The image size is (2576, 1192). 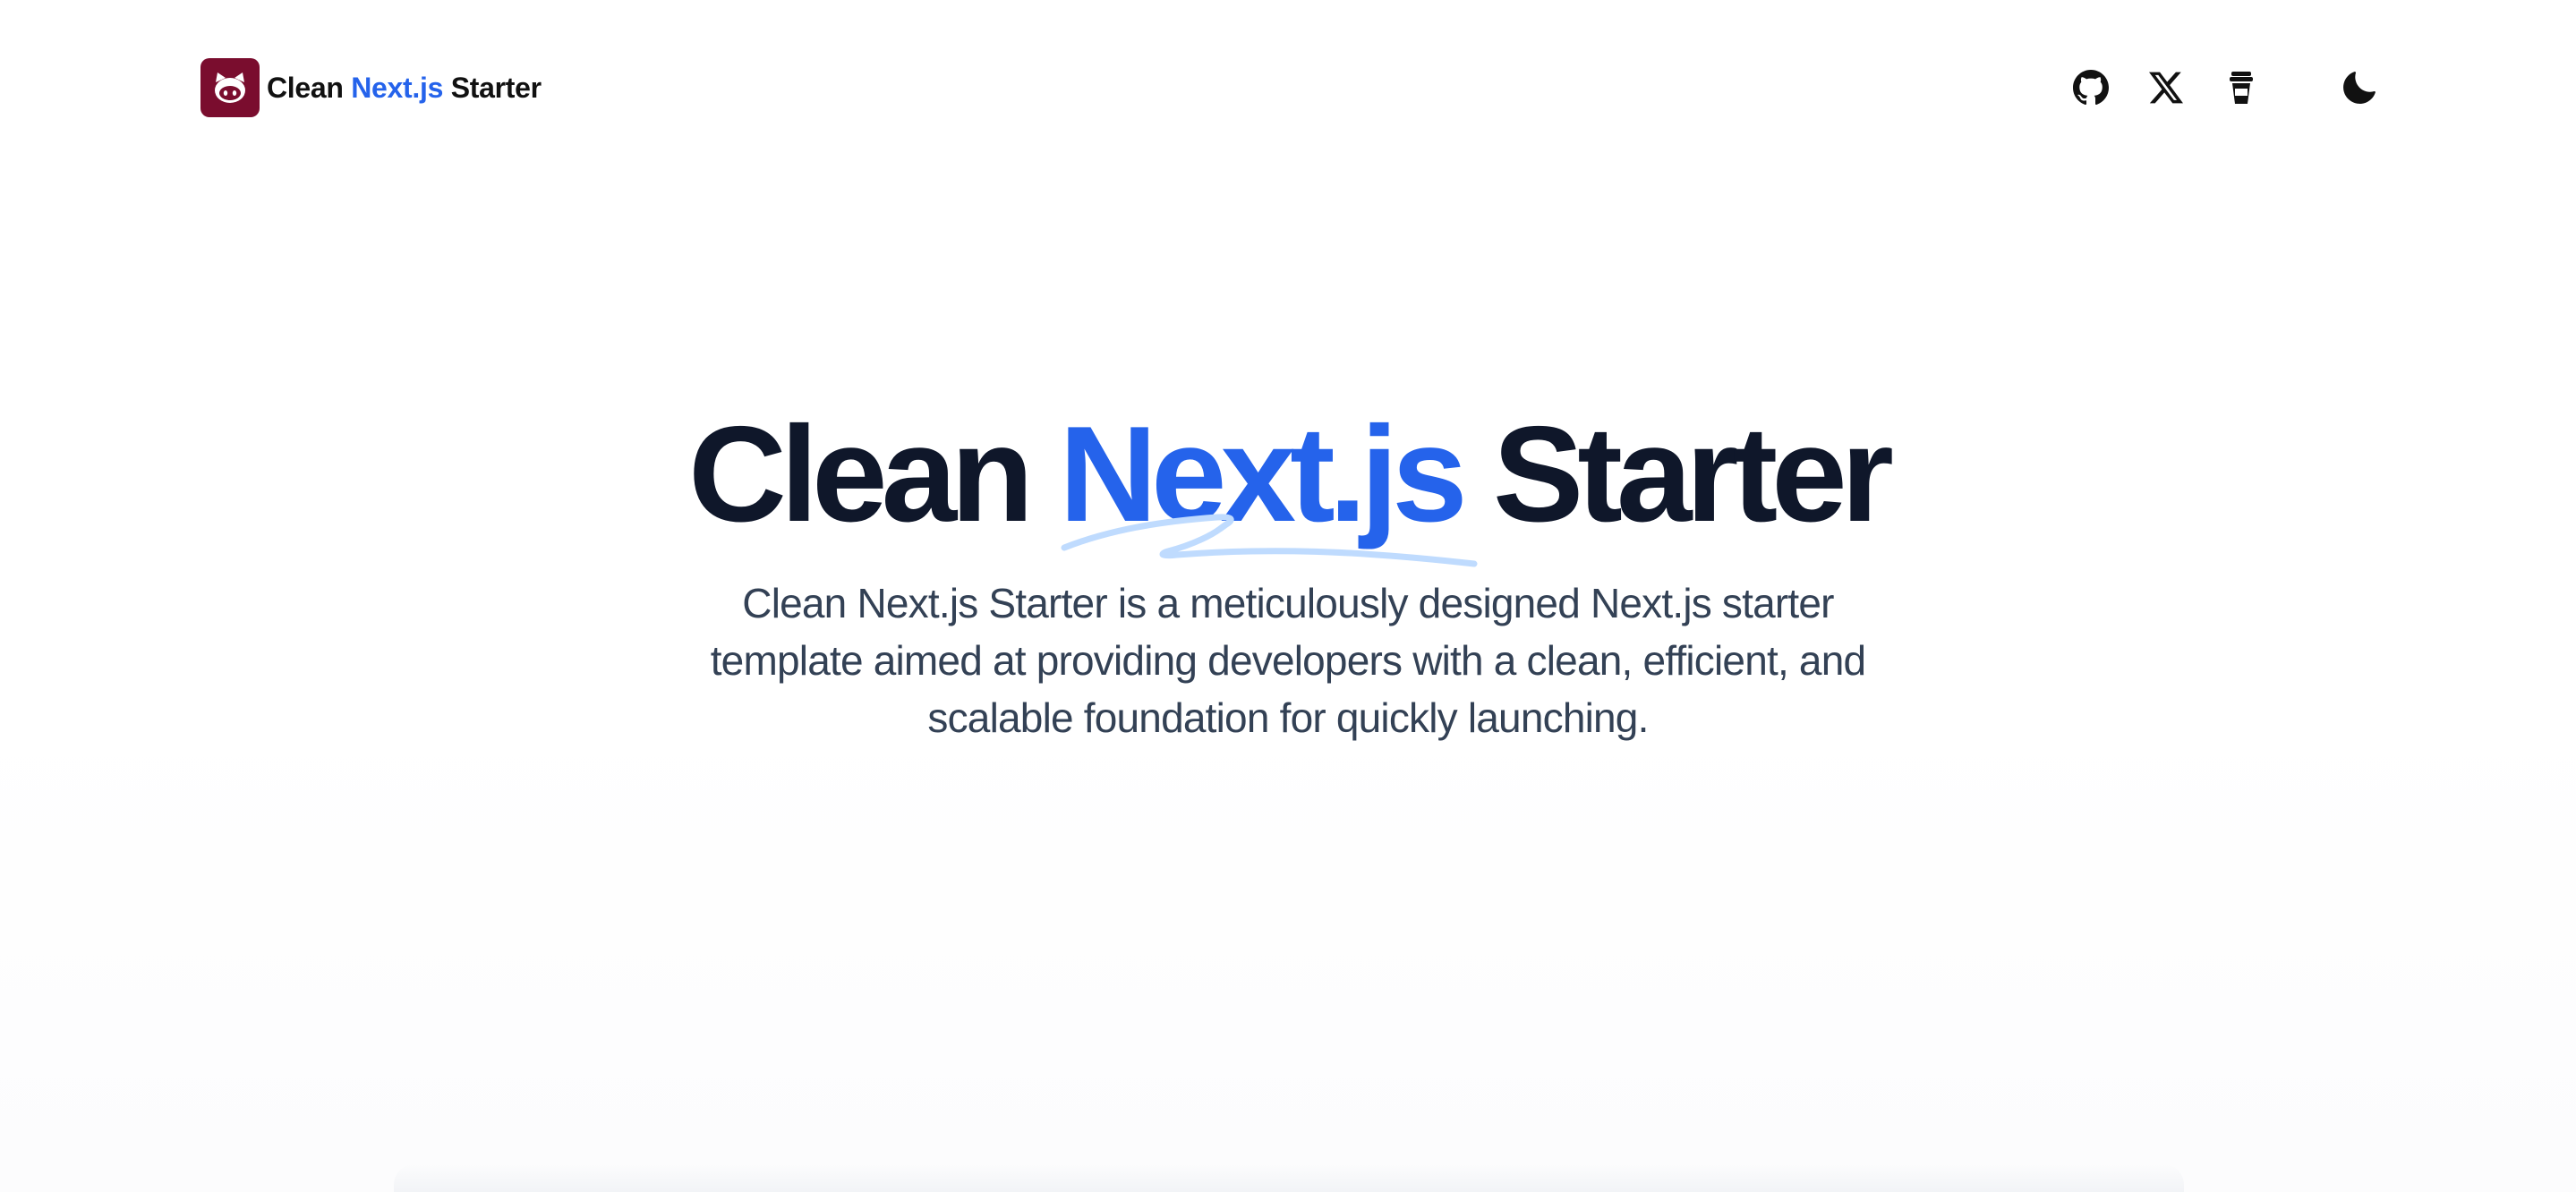 I want to click on content-preview-edge, so click(x=1289, y=1177).